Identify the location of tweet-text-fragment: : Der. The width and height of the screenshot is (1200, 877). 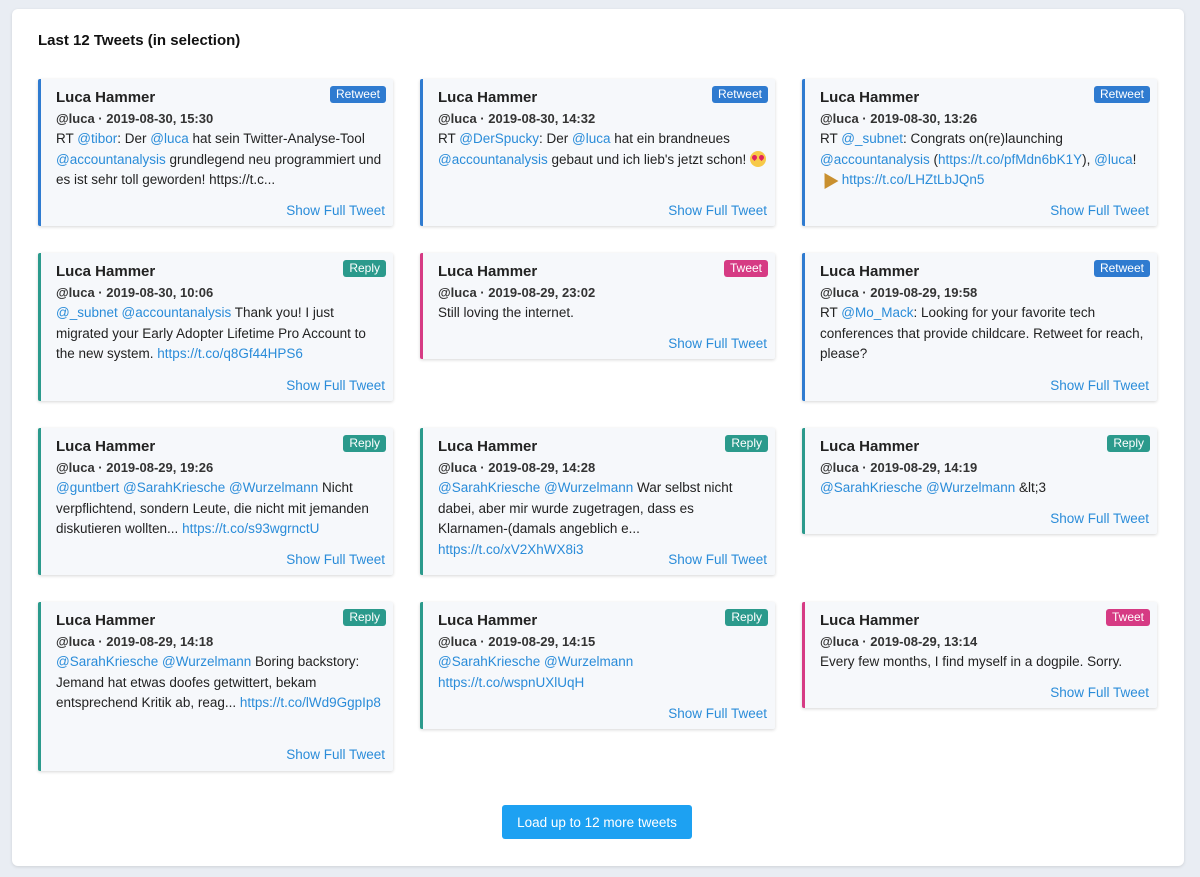
(134, 138).